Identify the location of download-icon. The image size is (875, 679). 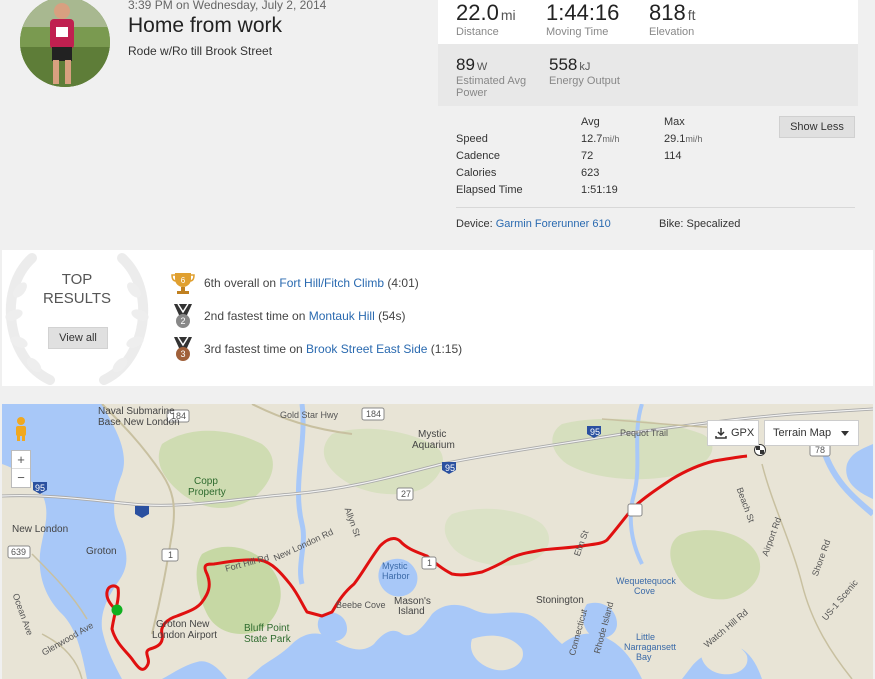
(721, 433).